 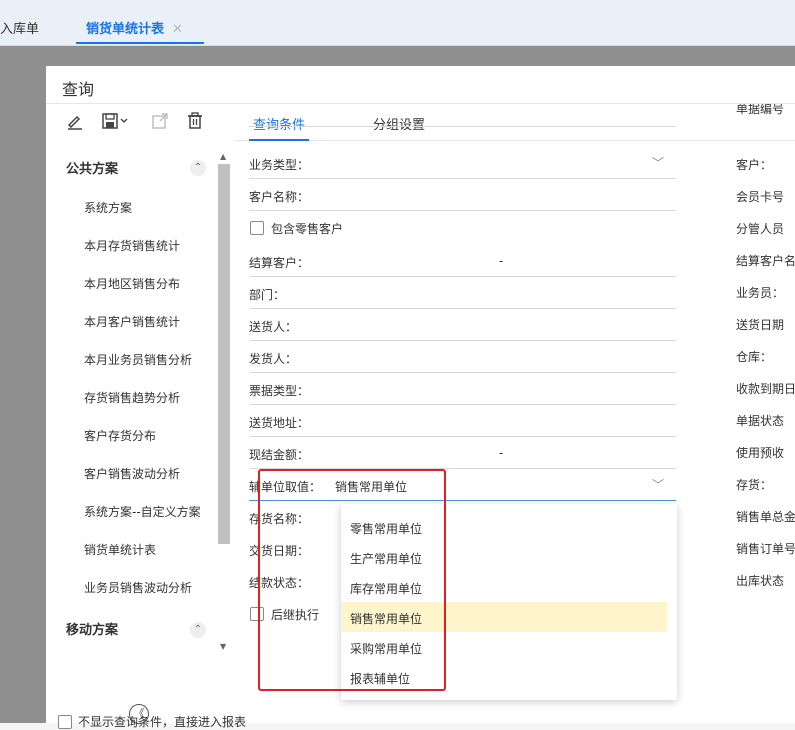 I want to click on scheme-item: 本月客户销售统计, so click(x=132, y=321).